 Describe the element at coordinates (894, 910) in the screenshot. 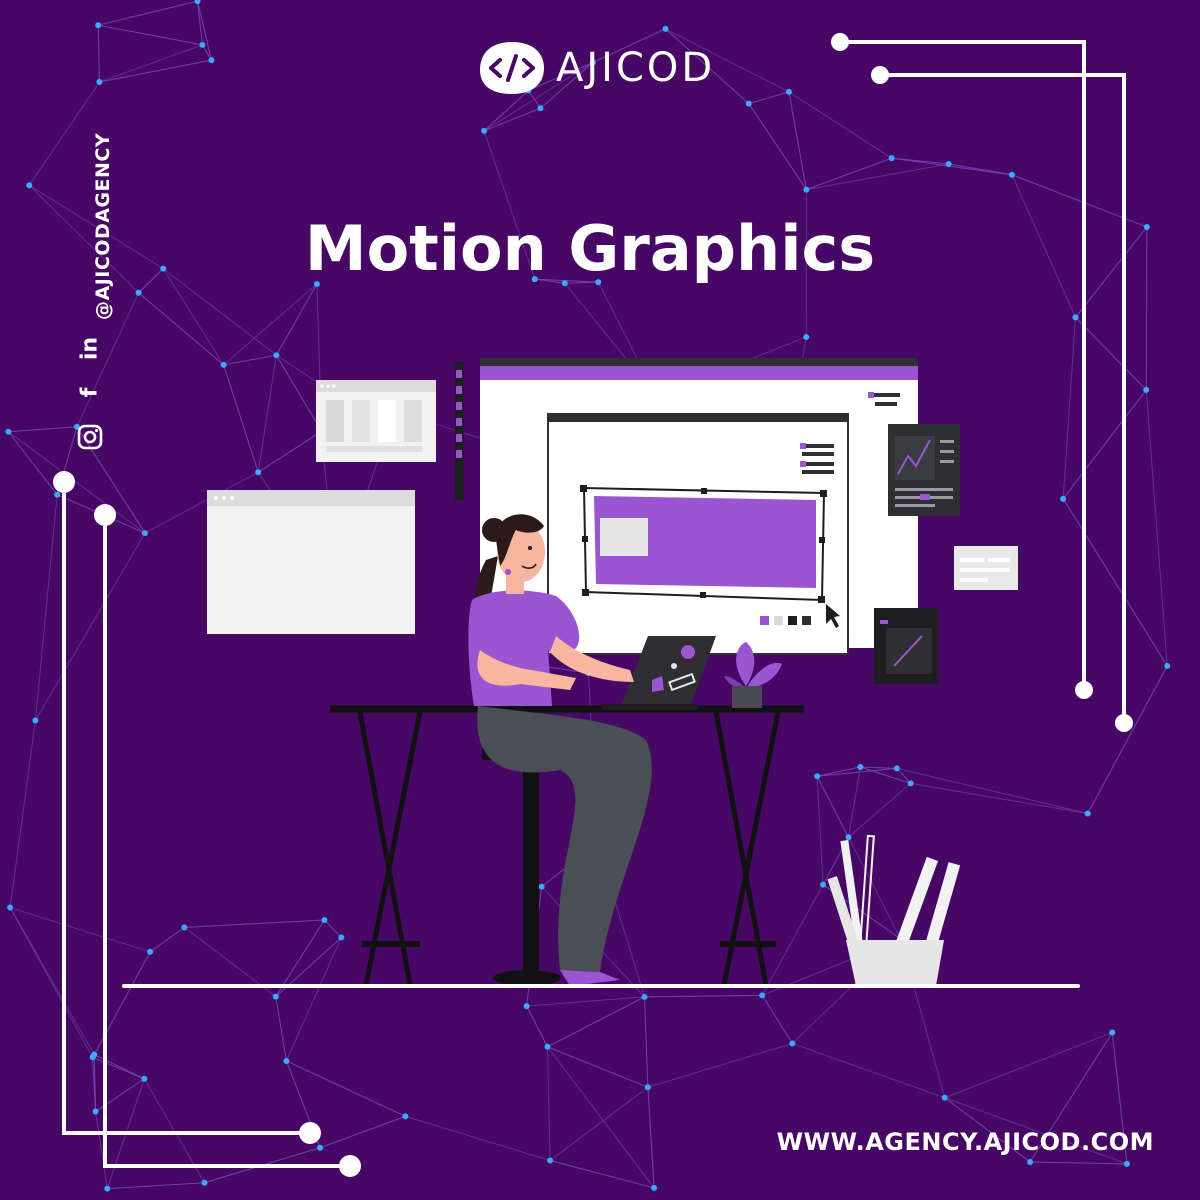

I see `pen-holder` at that location.